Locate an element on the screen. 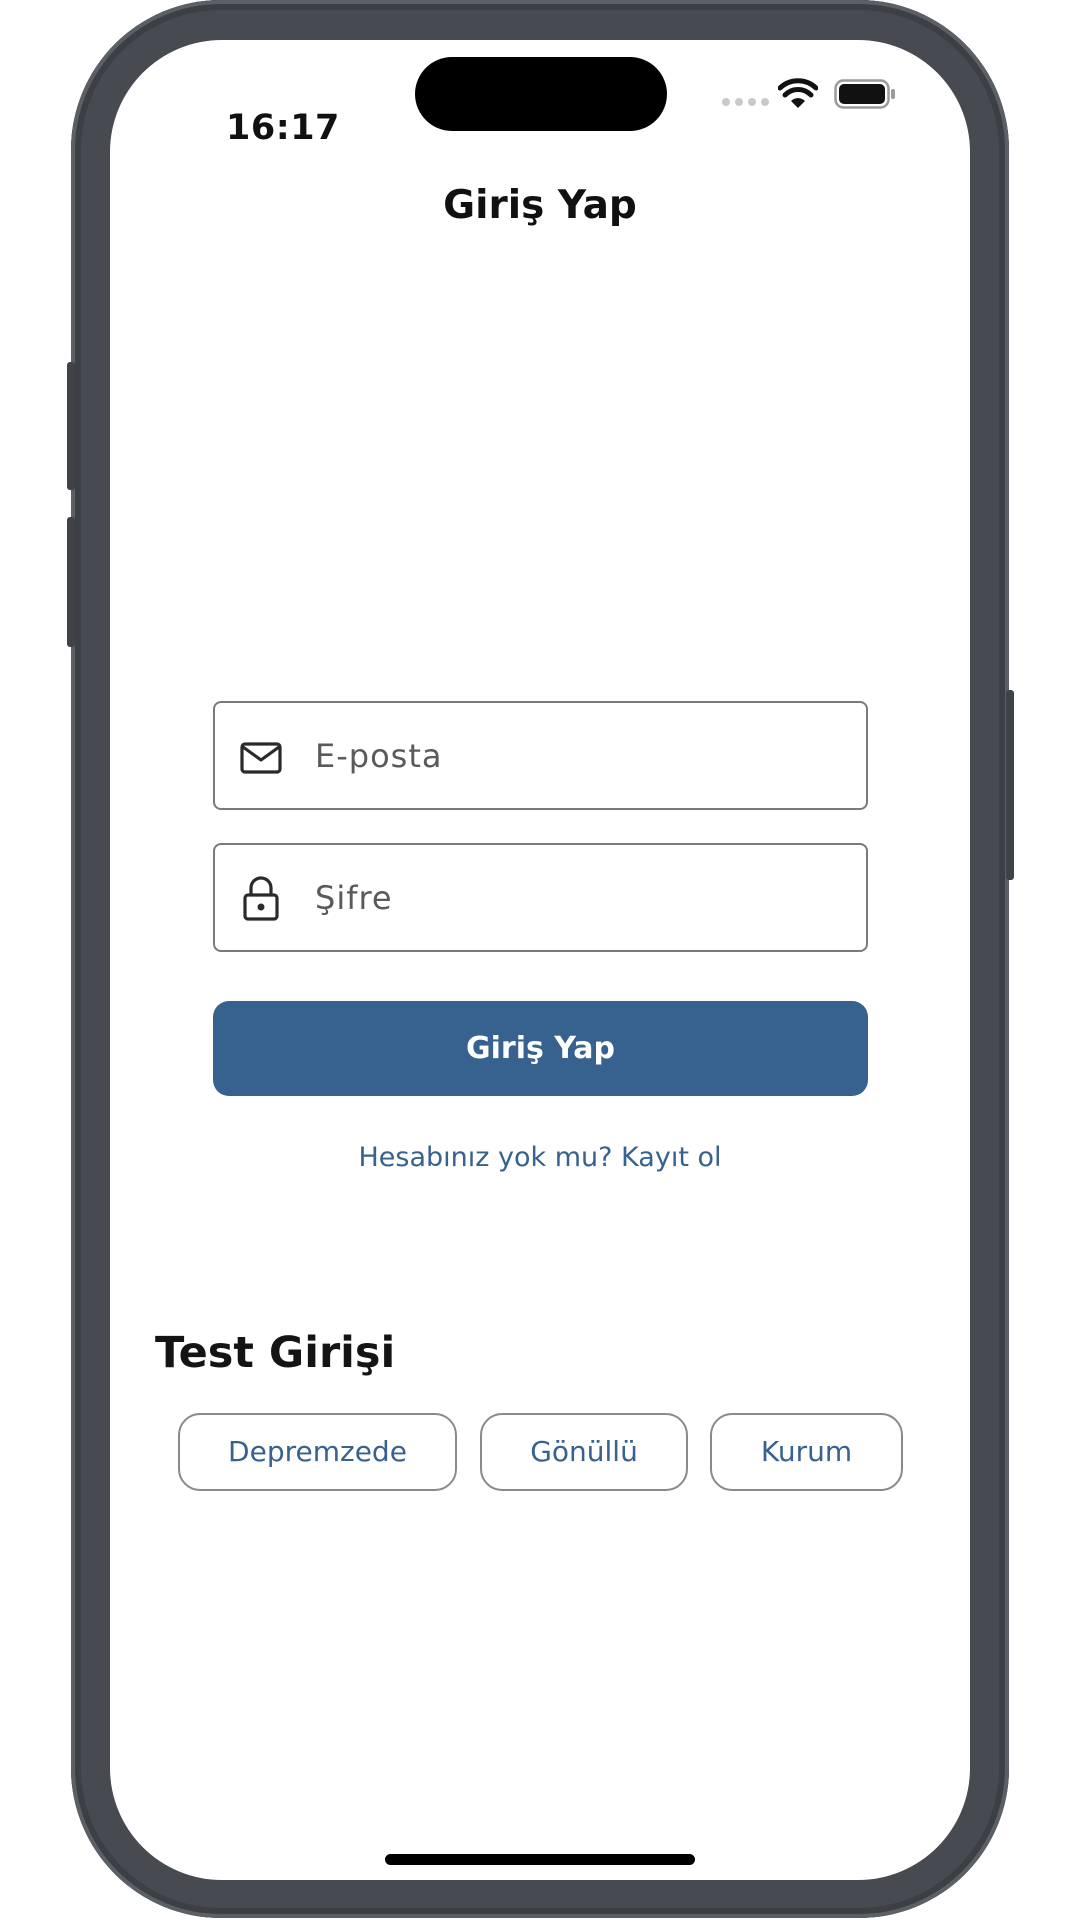 The height and width of the screenshot is (1920, 1080). device-action-button is located at coordinates (71, 426).